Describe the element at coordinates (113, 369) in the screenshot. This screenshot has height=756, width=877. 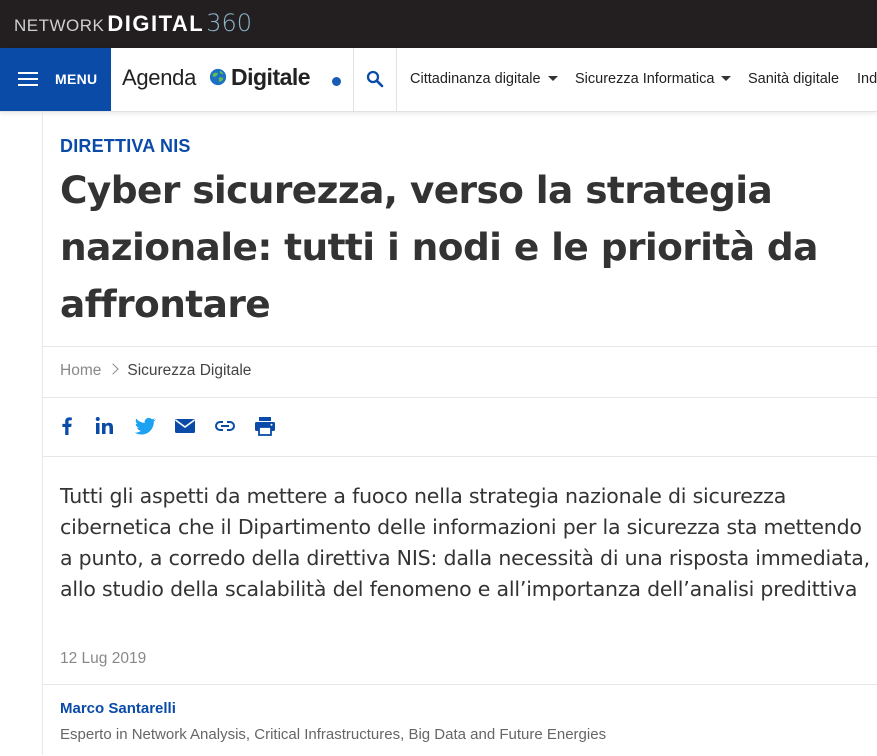
I see `chevron-right-icon` at that location.